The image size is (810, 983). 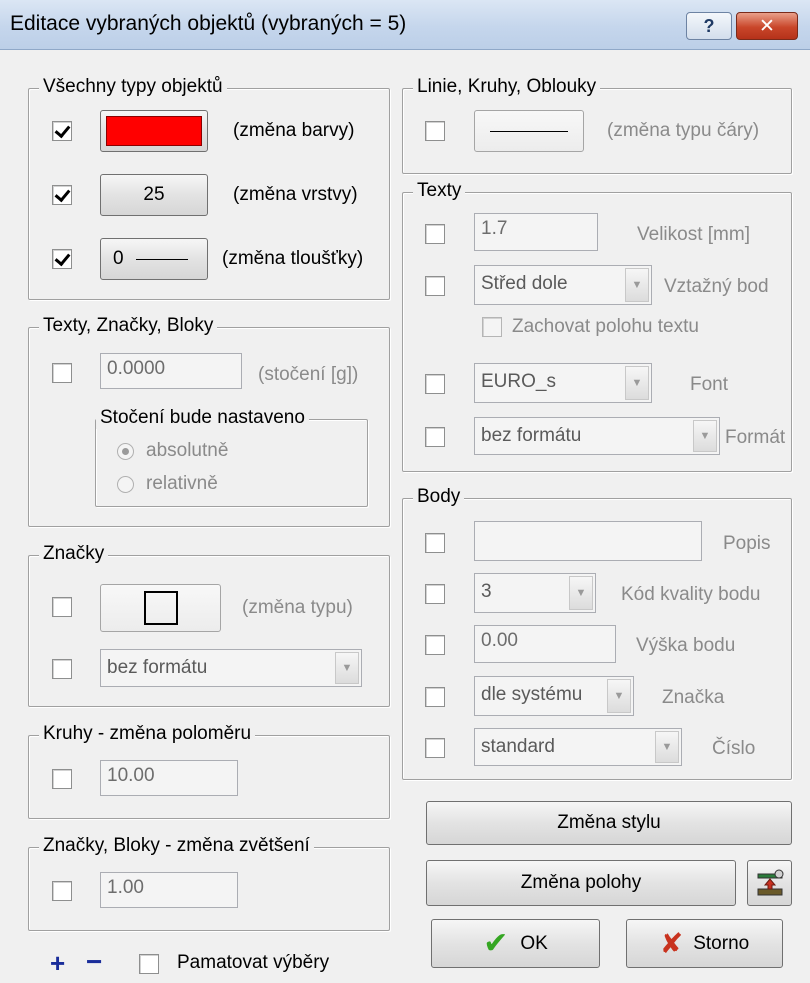 I want to click on help-button: ?, so click(x=709, y=26).